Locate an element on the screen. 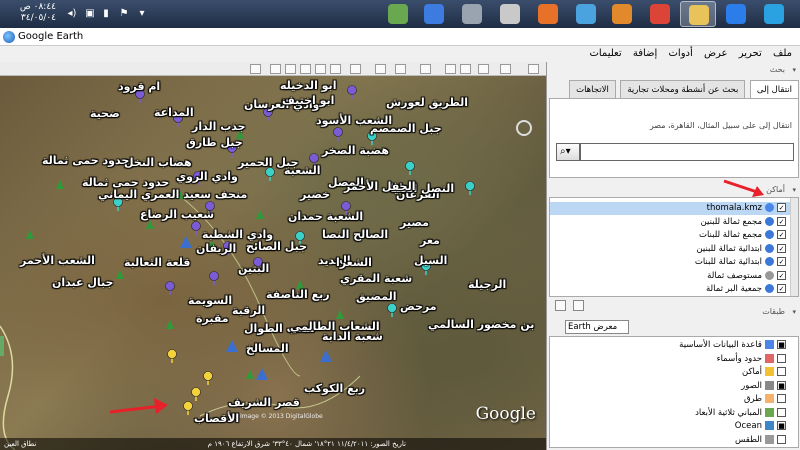 This screenshot has width=800, height=450. map-label: الصالح النصا is located at coordinates (355, 234).